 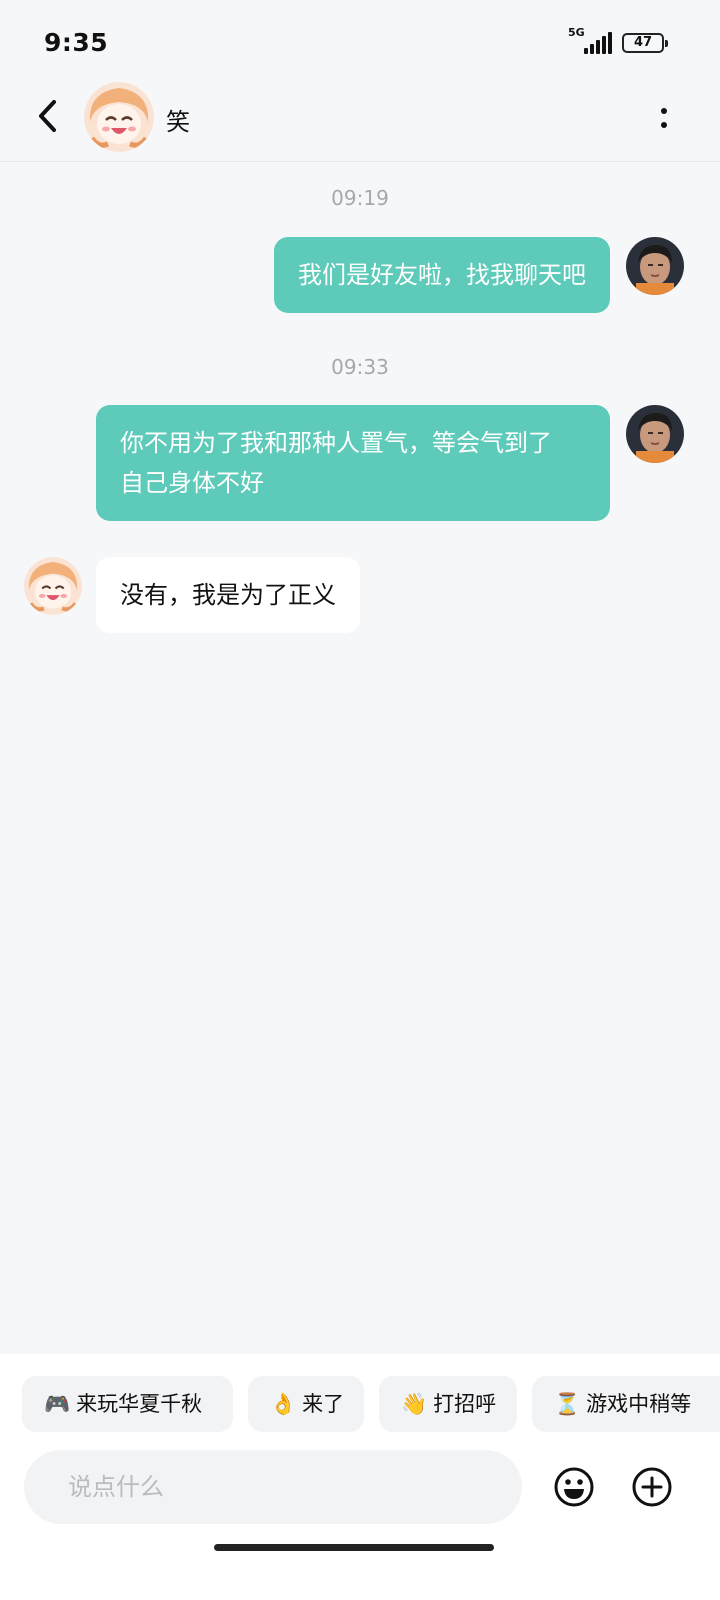 I want to click on plus-circle-icon, so click(x=652, y=1487).